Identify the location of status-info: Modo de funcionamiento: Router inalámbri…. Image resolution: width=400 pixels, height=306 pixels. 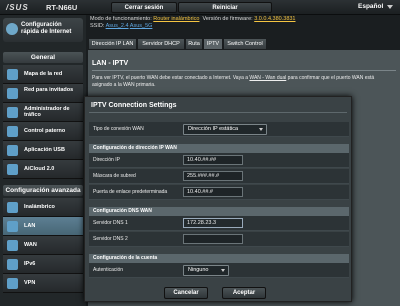
(193, 23).